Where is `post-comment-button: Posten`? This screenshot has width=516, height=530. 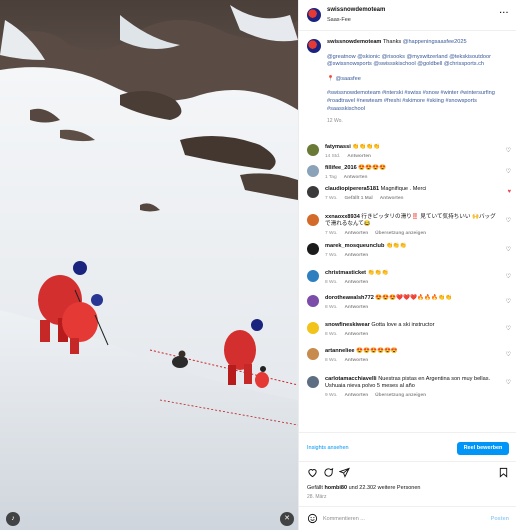
post-comment-button: Posten is located at coordinates (500, 519).